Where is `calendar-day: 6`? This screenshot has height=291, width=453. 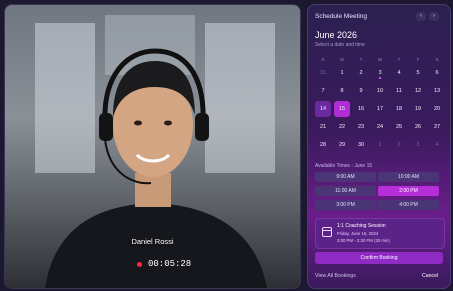 calendar-day: 6 is located at coordinates (437, 73).